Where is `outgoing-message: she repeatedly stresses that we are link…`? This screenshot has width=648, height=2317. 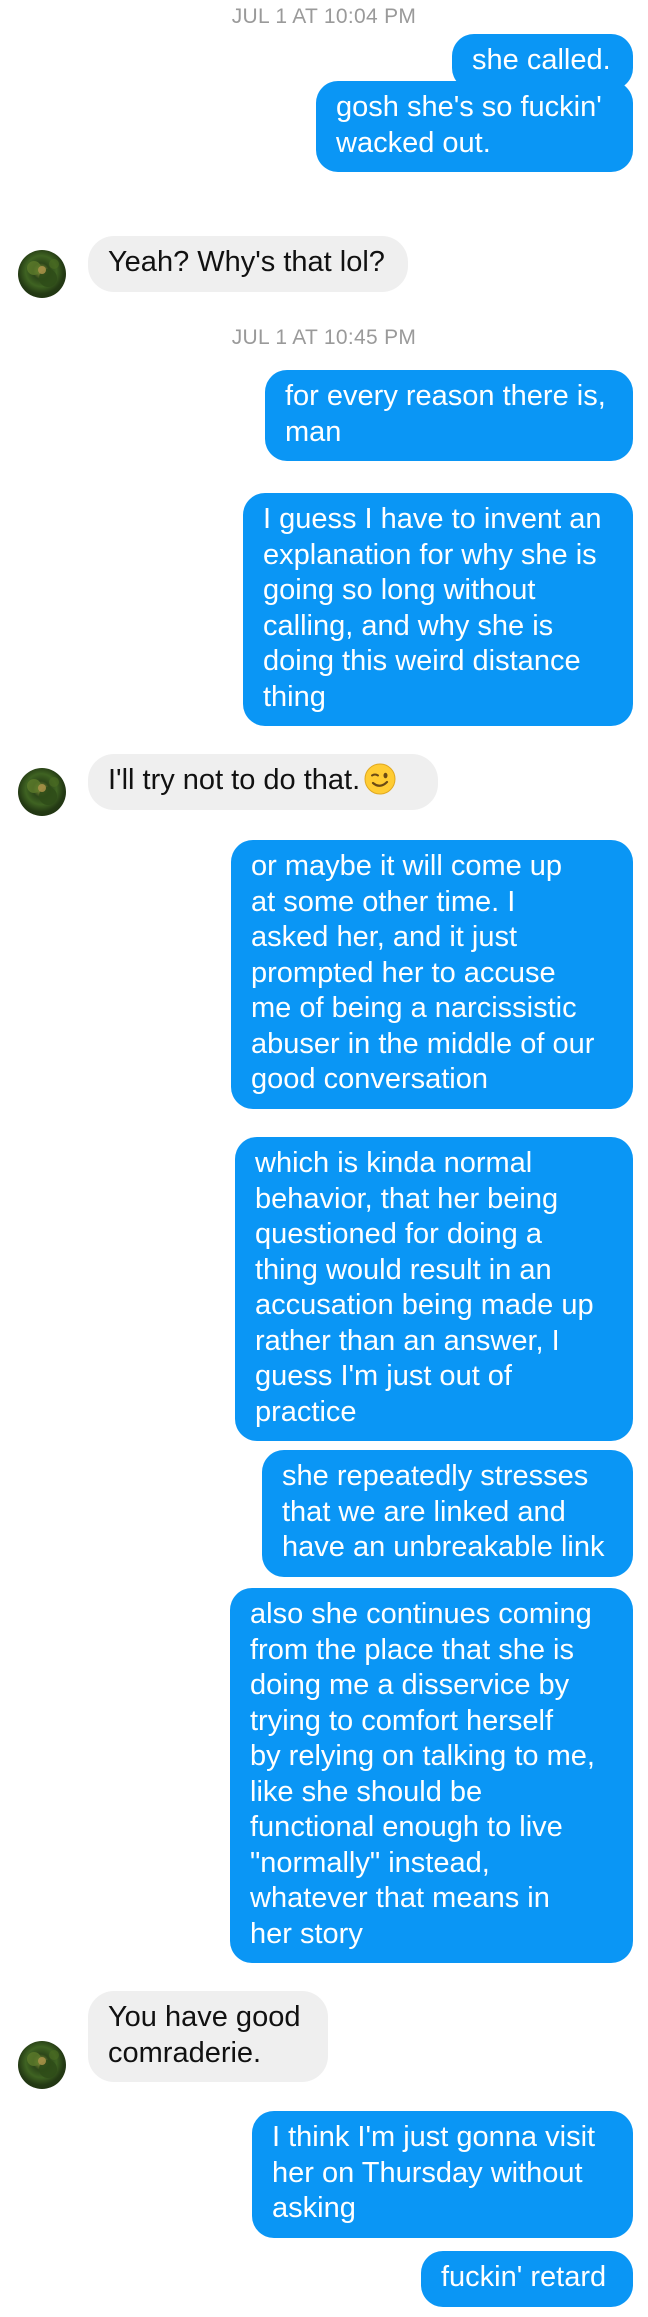
outgoing-message: she repeatedly stresses that we are link… is located at coordinates (447, 1513).